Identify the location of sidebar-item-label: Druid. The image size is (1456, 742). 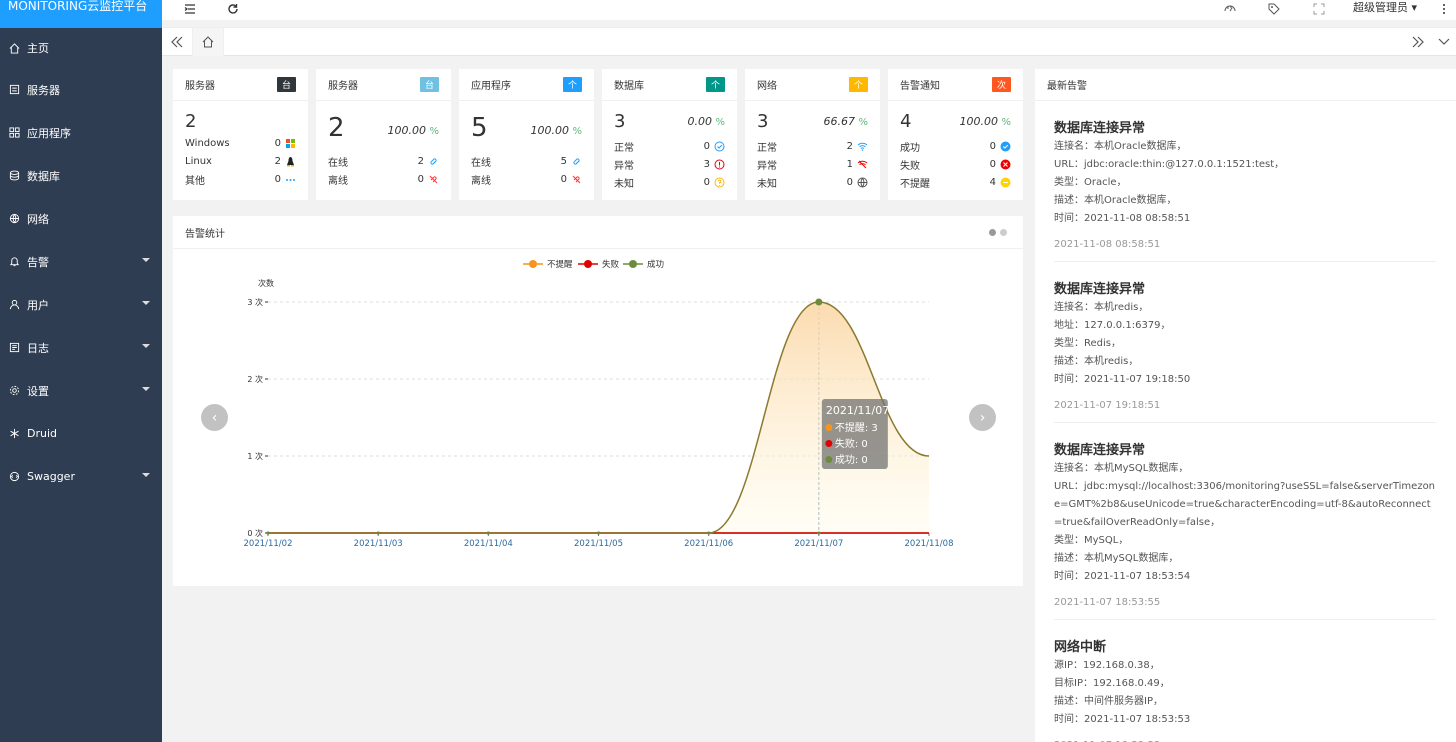
(42, 433).